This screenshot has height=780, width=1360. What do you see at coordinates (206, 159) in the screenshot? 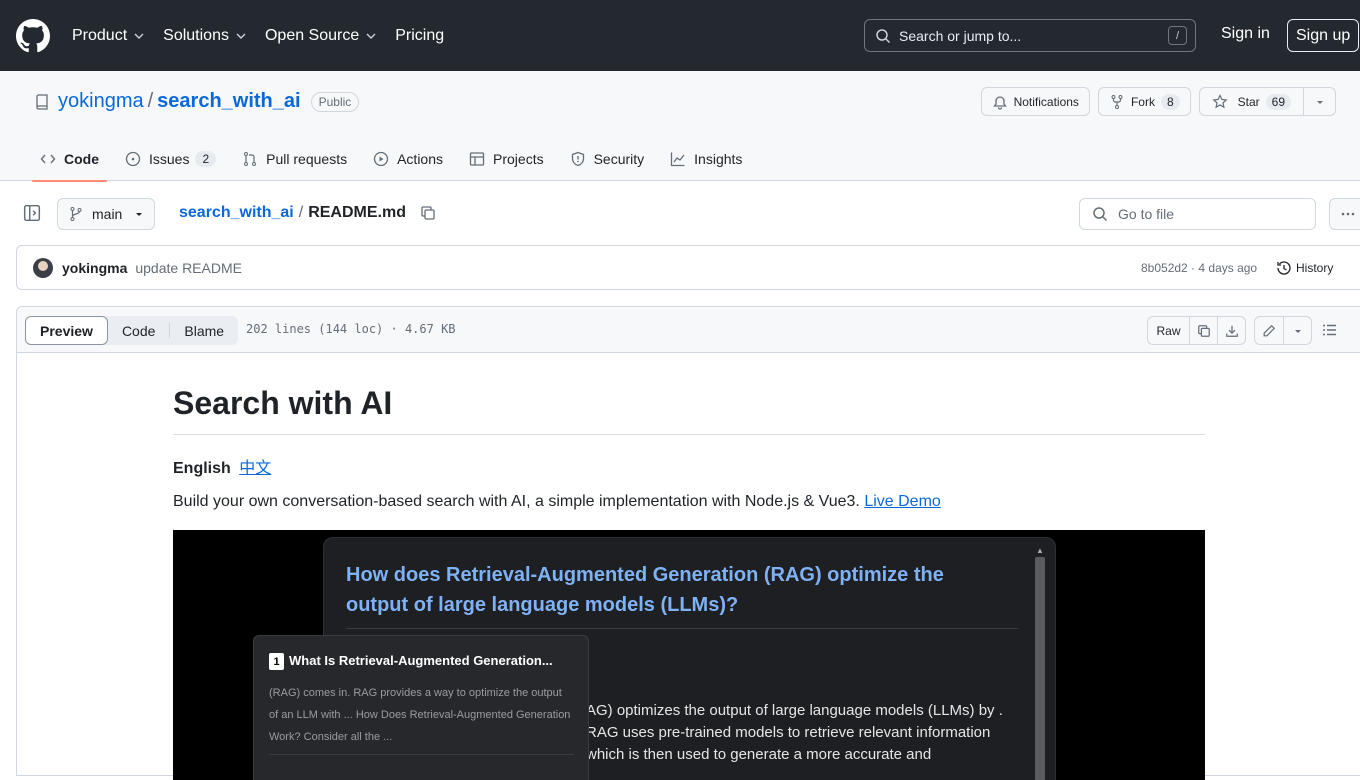
I see `issues-count: 2` at bounding box center [206, 159].